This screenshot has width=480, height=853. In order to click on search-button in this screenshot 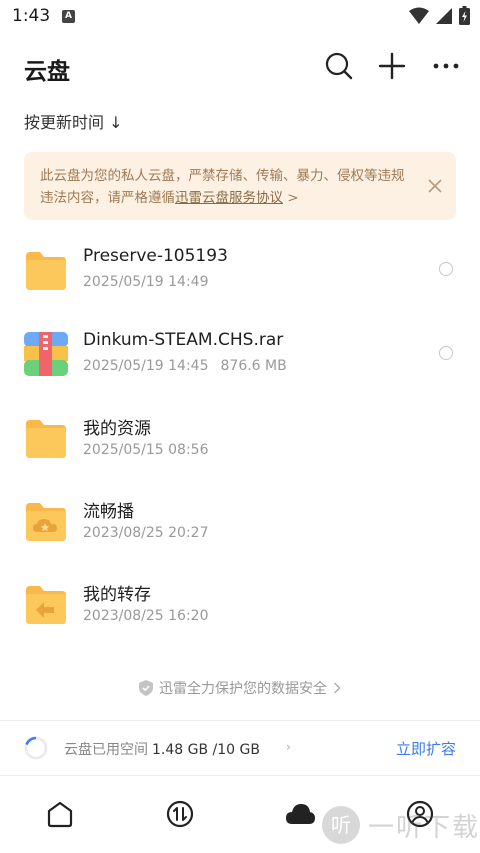, I will do `click(339, 66)`.